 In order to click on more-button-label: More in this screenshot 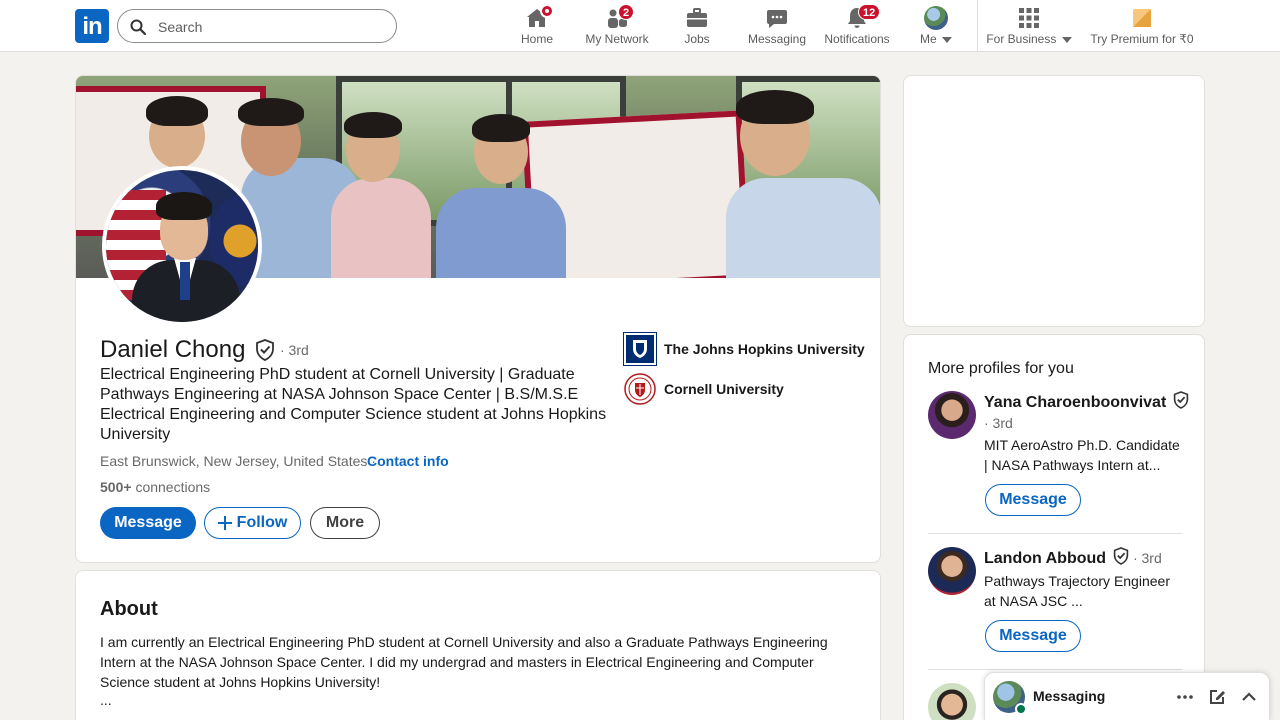, I will do `click(345, 522)`.